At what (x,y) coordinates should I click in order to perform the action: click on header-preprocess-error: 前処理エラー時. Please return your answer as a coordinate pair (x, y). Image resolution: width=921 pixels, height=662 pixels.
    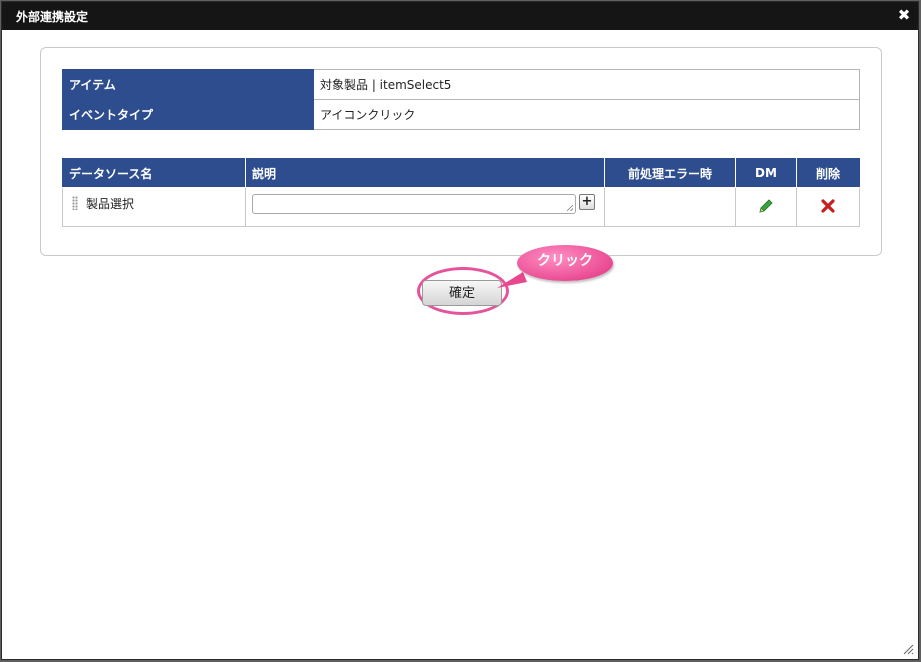
    Looking at the image, I should click on (670, 173).